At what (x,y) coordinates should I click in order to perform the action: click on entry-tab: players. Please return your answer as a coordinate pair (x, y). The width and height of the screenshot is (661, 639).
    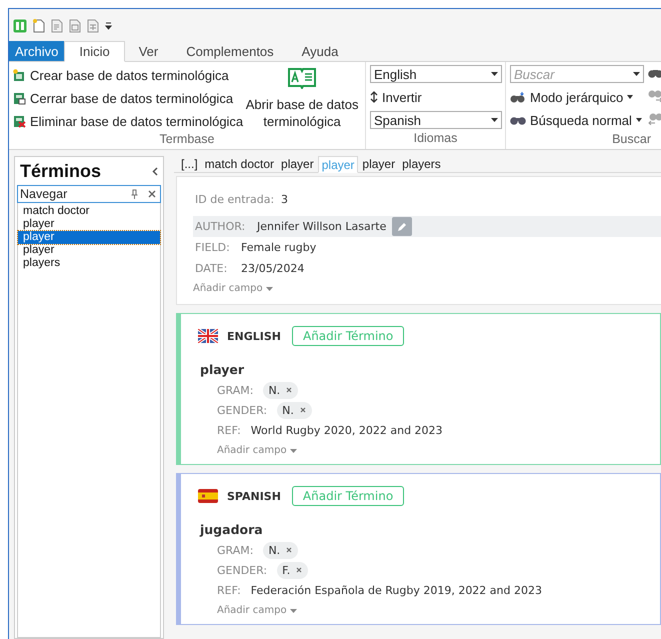
    Looking at the image, I should click on (421, 164).